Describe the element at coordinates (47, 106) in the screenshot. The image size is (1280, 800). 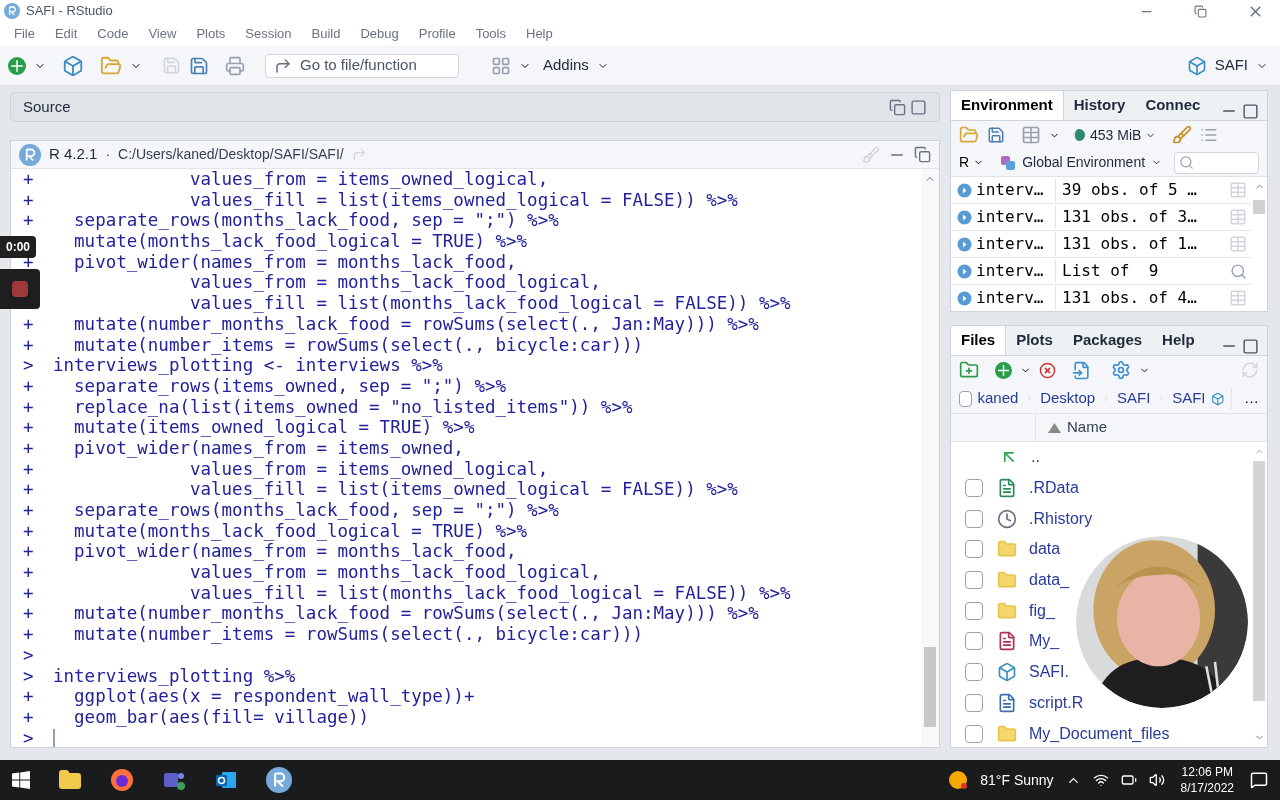
I see `pane-title: Source` at that location.